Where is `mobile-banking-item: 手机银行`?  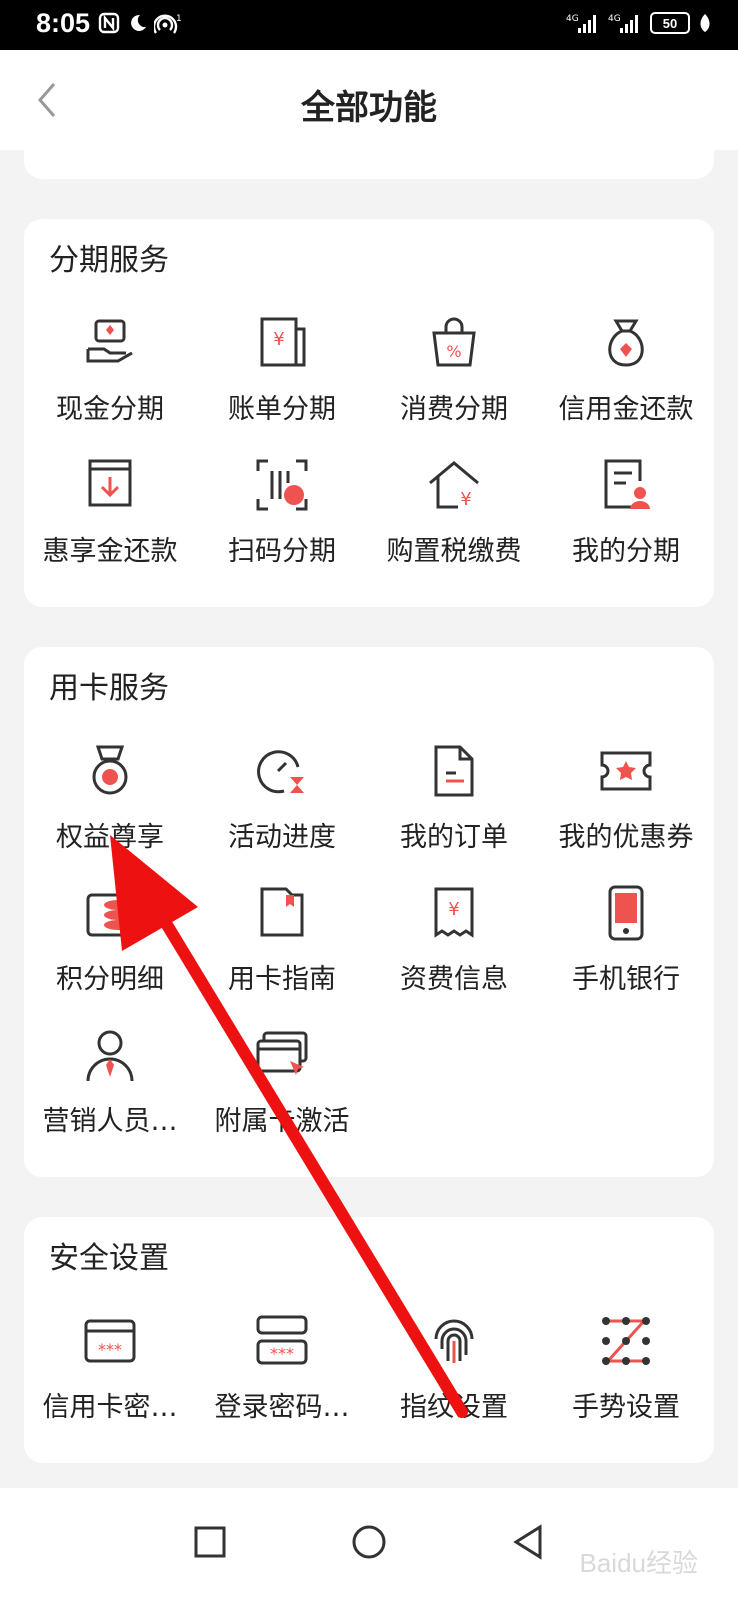 mobile-banking-item: 手机银行 is located at coordinates (626, 940).